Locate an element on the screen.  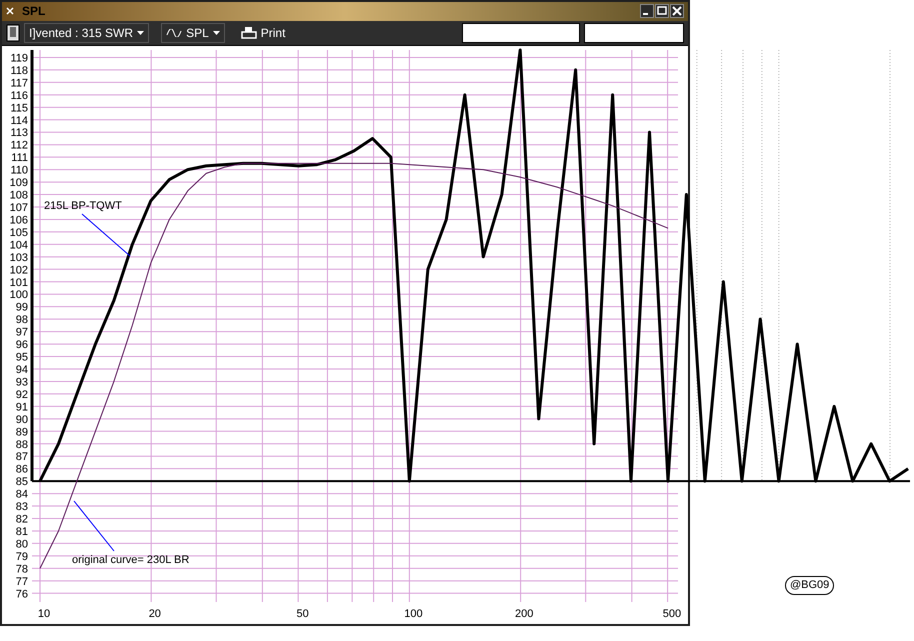
y-tick-label: 82 is located at coordinates (22, 520).